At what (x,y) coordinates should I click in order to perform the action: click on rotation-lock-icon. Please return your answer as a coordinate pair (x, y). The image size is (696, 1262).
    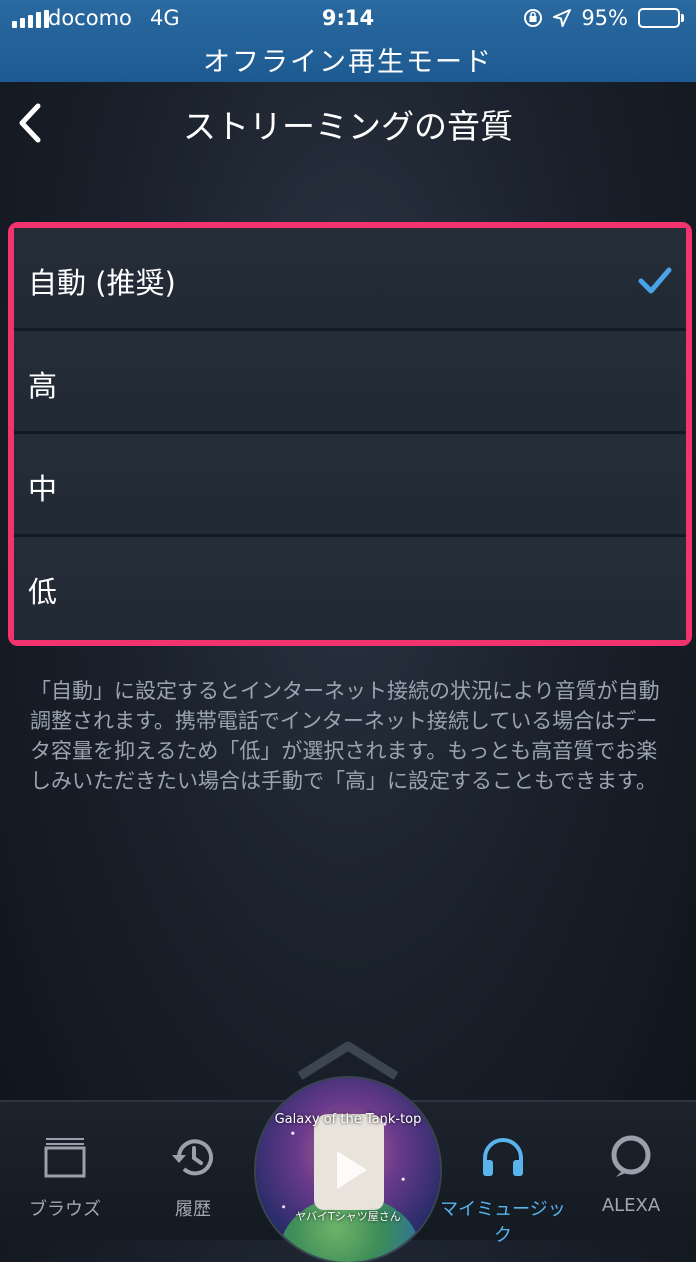
    Looking at the image, I should click on (533, 18).